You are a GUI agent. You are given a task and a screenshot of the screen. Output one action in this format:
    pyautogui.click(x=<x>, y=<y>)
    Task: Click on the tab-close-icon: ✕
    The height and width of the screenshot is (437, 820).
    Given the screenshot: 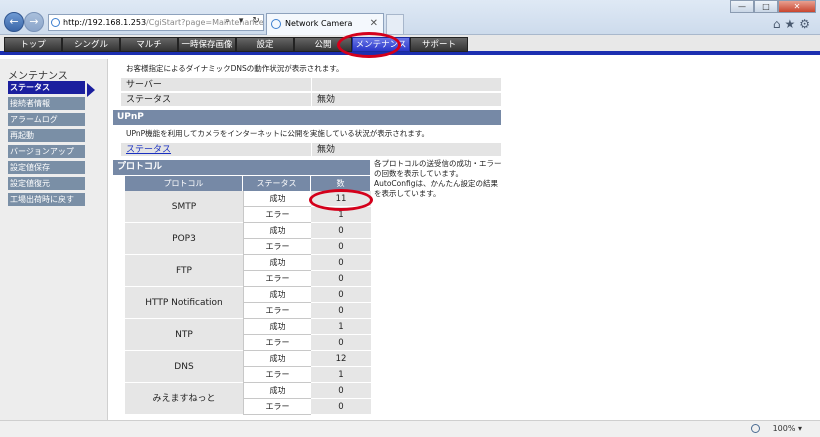 What is the action you would take?
    pyautogui.click(x=374, y=24)
    